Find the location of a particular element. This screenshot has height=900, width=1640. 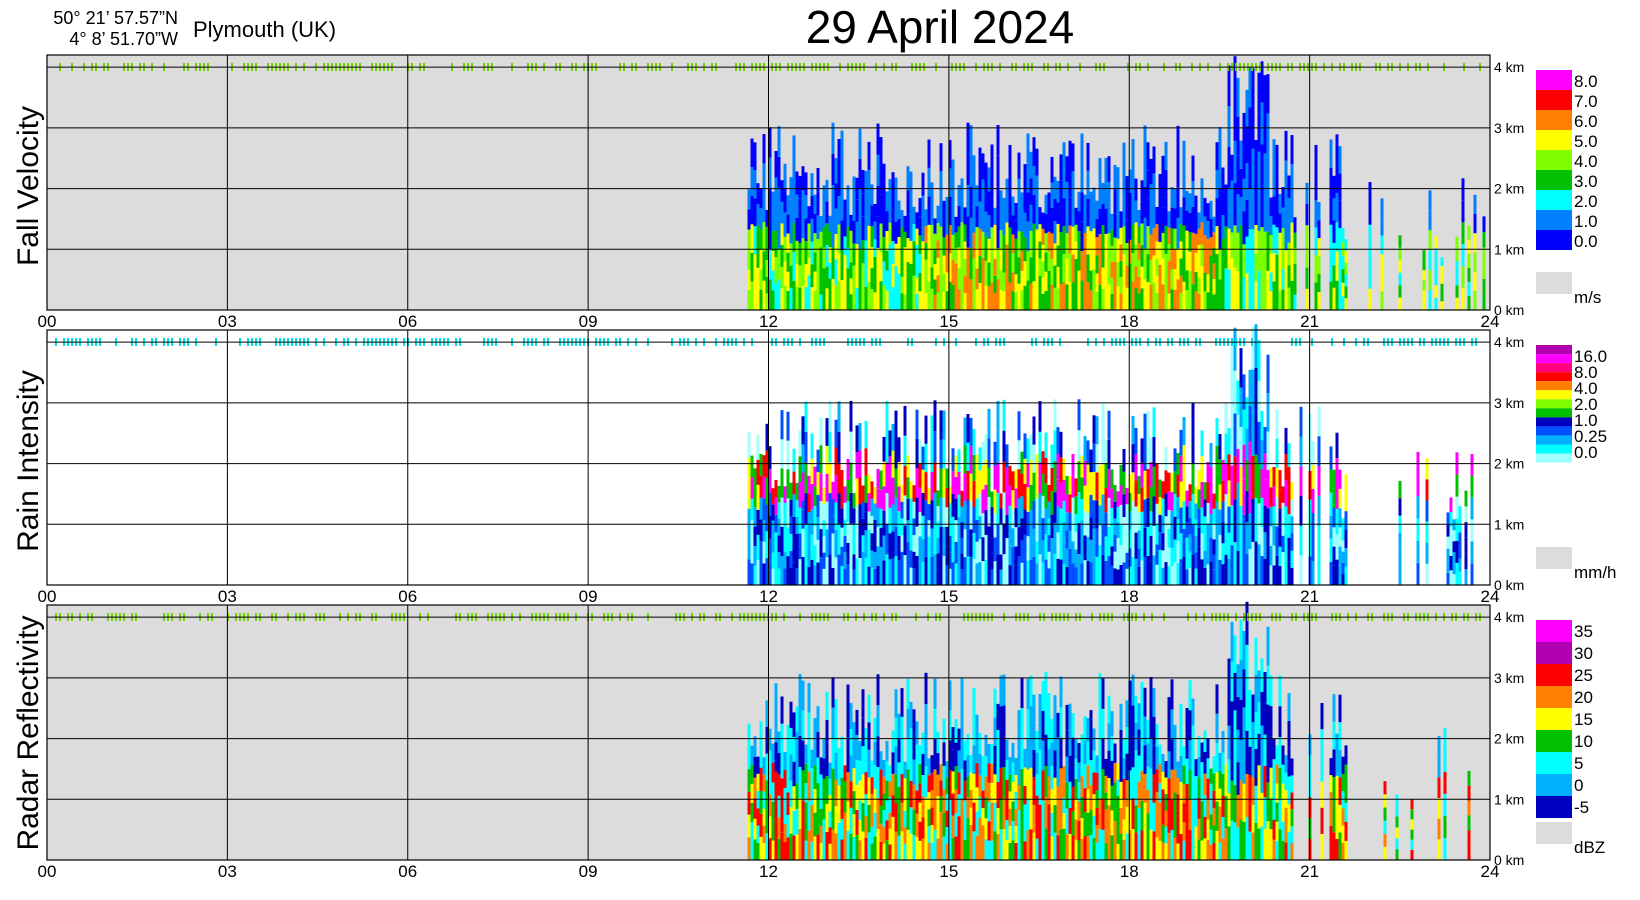

colorbar-label: 2.0 is located at coordinates (1586, 201).